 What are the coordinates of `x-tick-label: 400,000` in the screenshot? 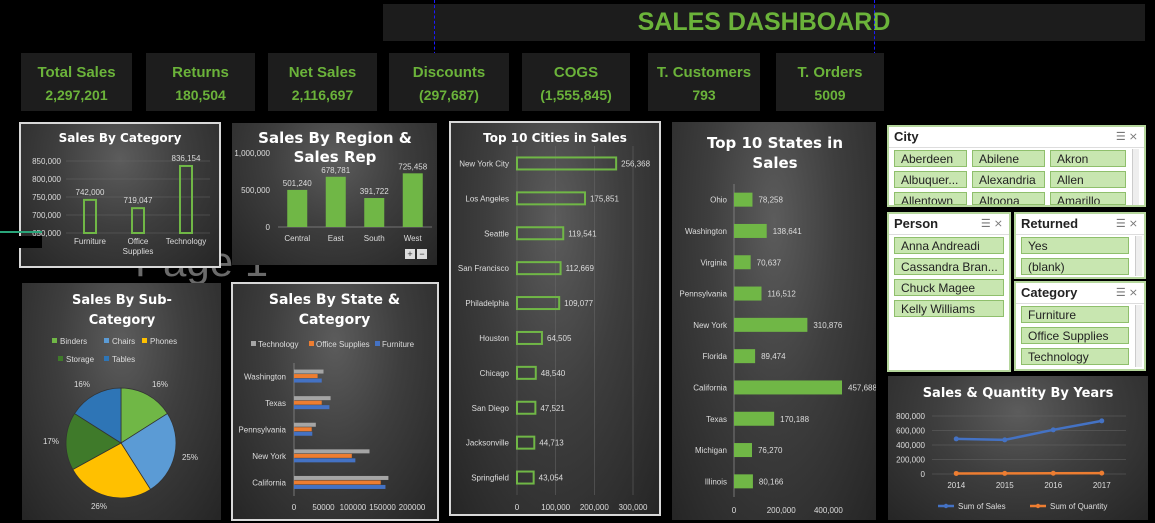 It's located at (828, 510).